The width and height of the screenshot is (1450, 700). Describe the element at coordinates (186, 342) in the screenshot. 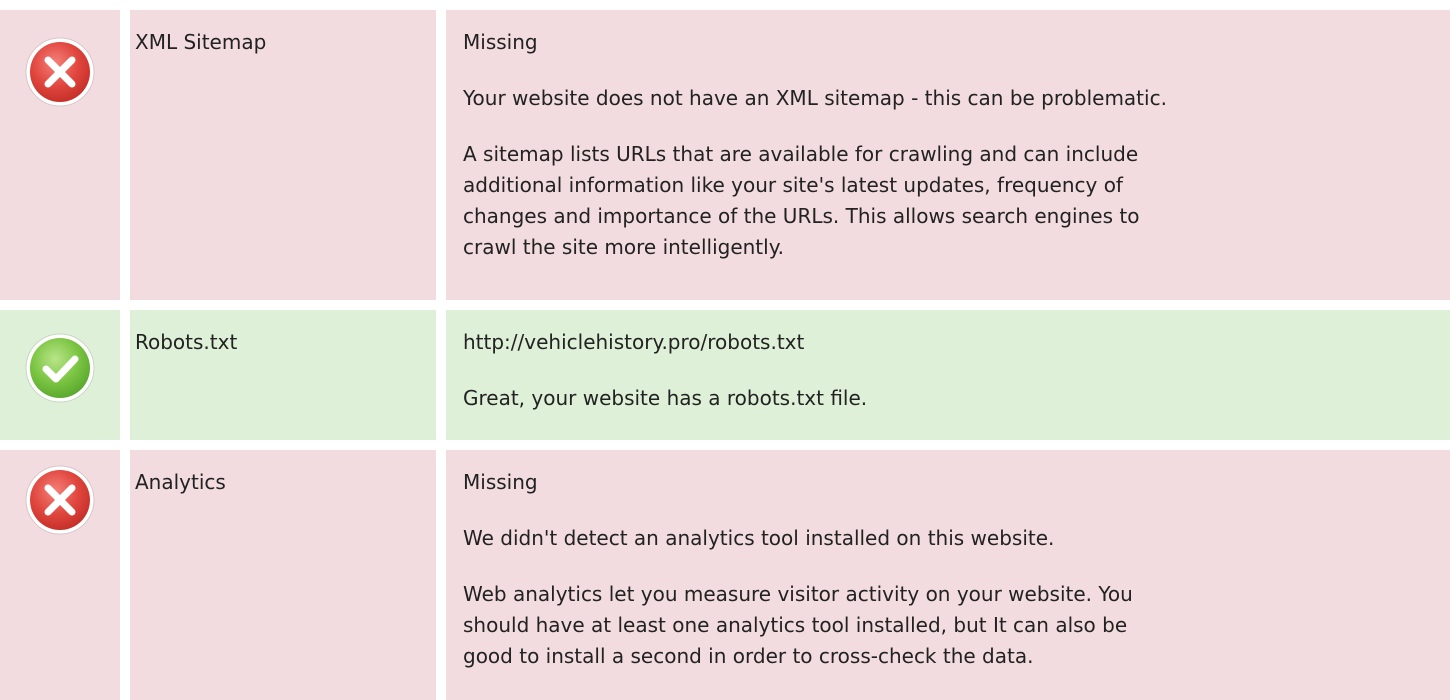

I see `check-label: Robots.txt` at that location.